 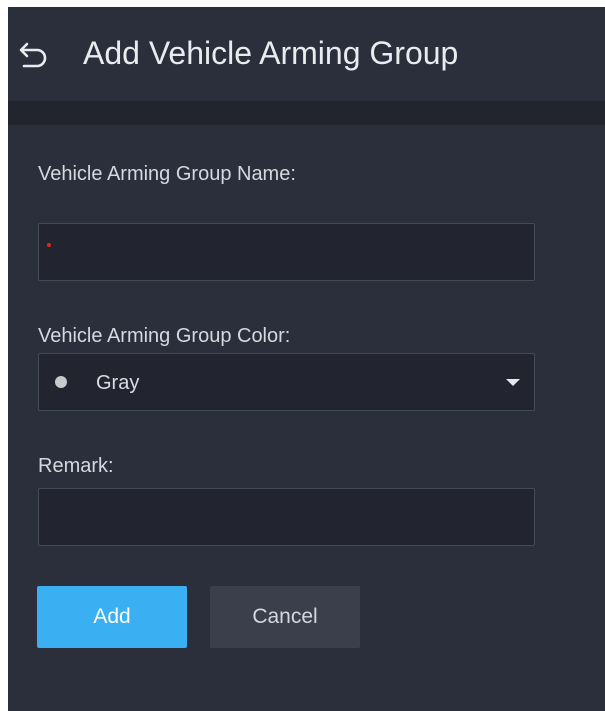 What do you see at coordinates (513, 382) in the screenshot?
I see `chevron-down-icon` at bounding box center [513, 382].